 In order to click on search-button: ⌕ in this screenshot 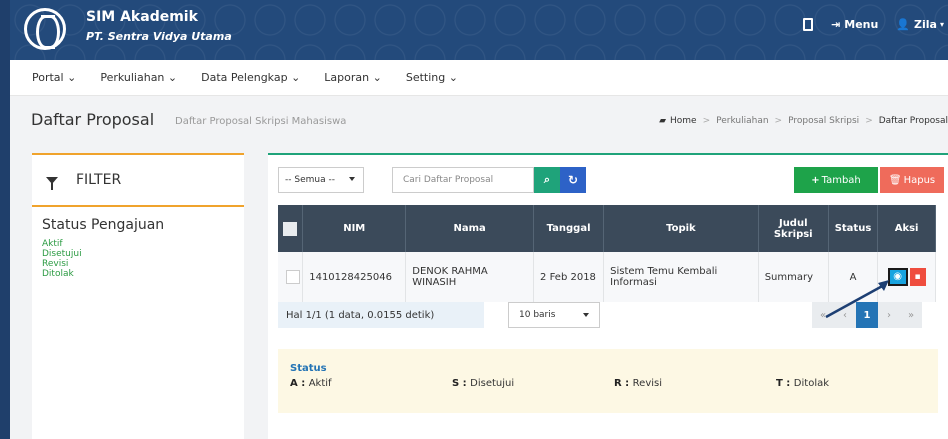, I will do `click(547, 180)`.